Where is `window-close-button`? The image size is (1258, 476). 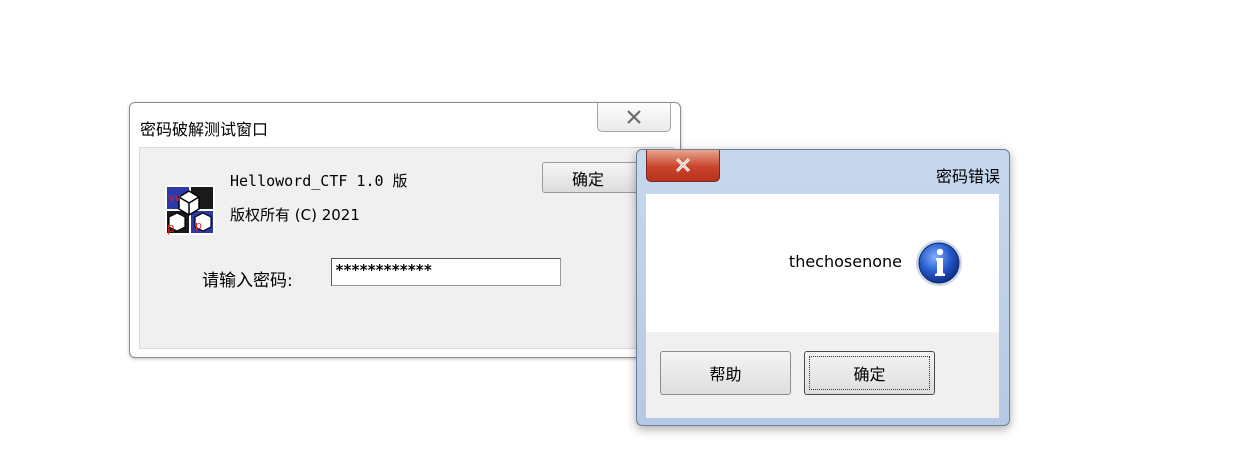
window-close-button is located at coordinates (634, 117).